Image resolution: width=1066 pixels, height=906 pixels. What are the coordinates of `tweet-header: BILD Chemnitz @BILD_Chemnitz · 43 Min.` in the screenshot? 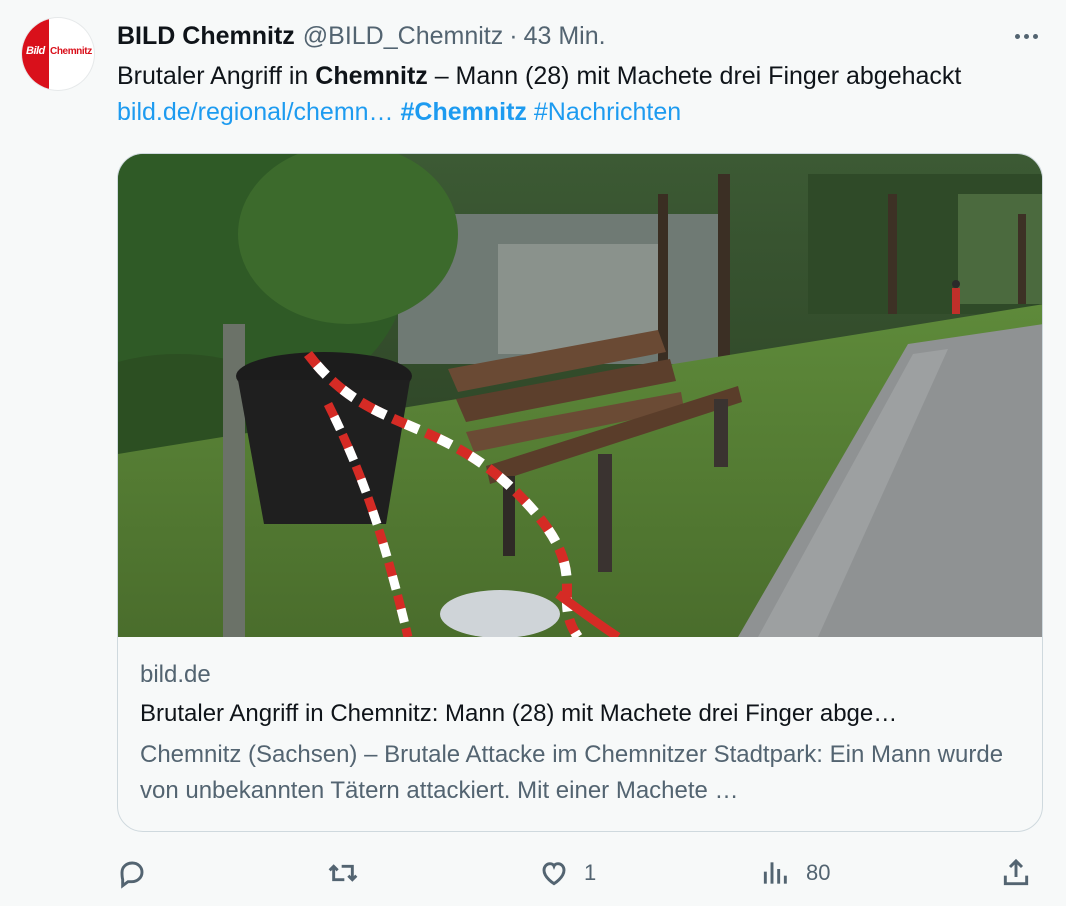 It's located at (361, 36).